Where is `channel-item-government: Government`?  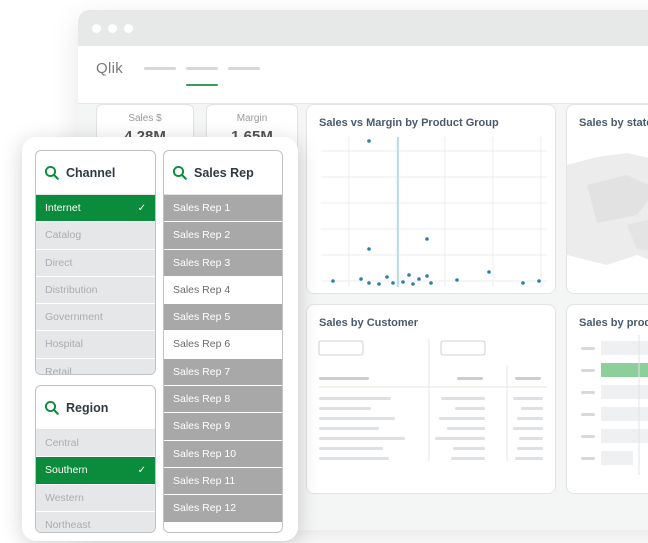 channel-item-government: Government is located at coordinates (95, 318).